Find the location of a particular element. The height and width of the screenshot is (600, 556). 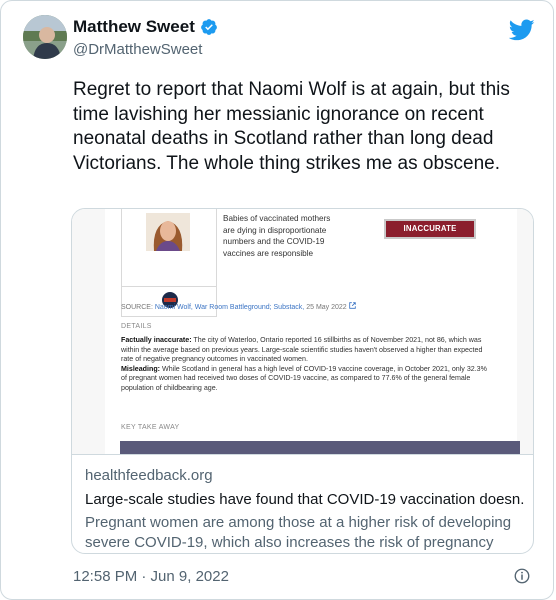

key-takeaway-label: KEY TAKE AWAY is located at coordinates (150, 427).